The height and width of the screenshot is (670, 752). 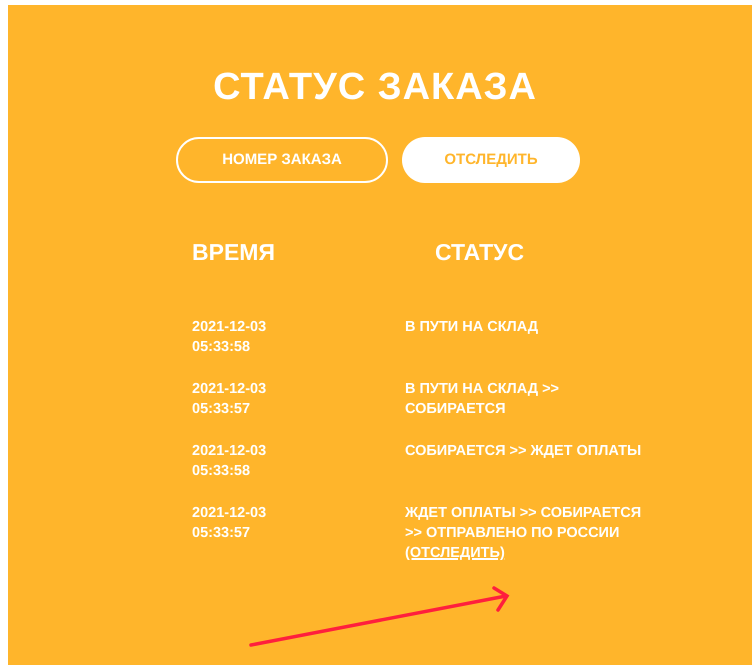 What do you see at coordinates (523, 452) in the screenshot?
I see `status-cell-text: СОБИРАЕТСЯ >> ЖДЕТ ОПЛАТЫ` at bounding box center [523, 452].